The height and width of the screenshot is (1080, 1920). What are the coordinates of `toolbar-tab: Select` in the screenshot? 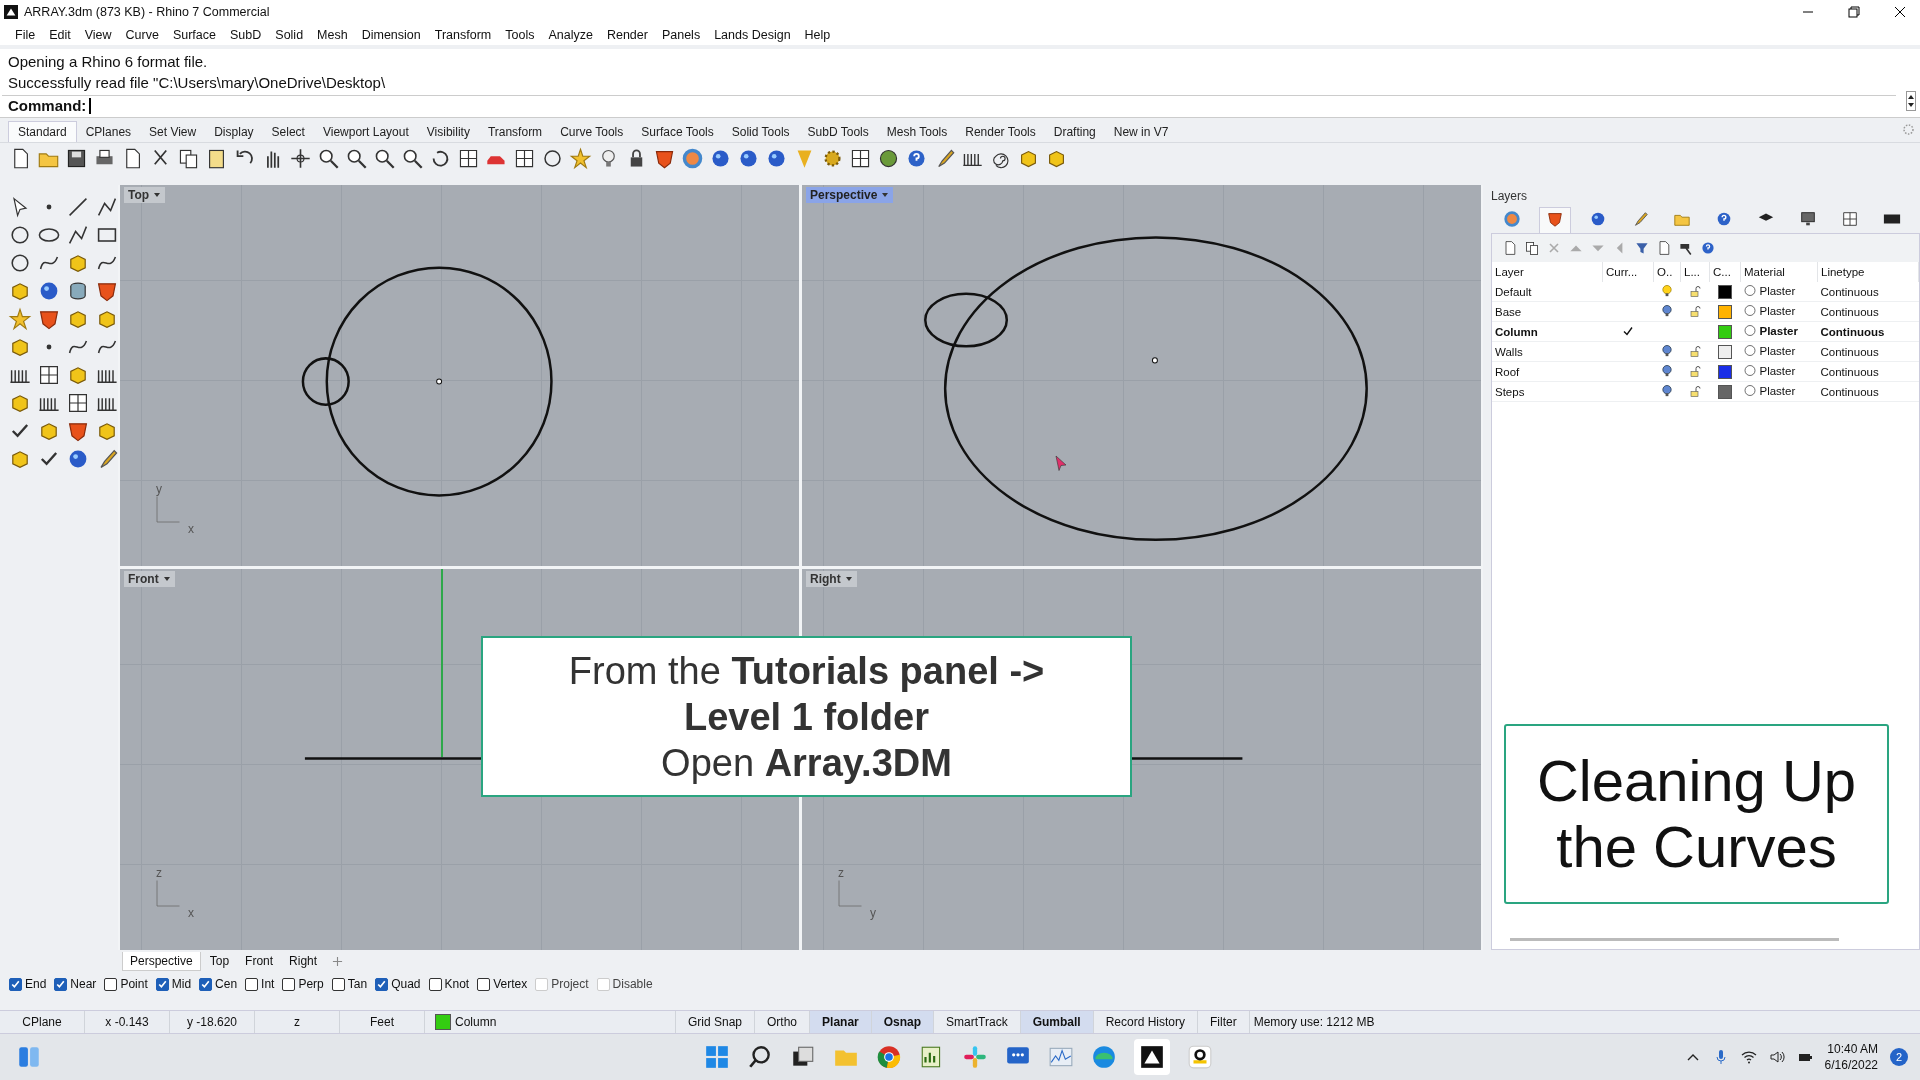 It's located at (288, 132).